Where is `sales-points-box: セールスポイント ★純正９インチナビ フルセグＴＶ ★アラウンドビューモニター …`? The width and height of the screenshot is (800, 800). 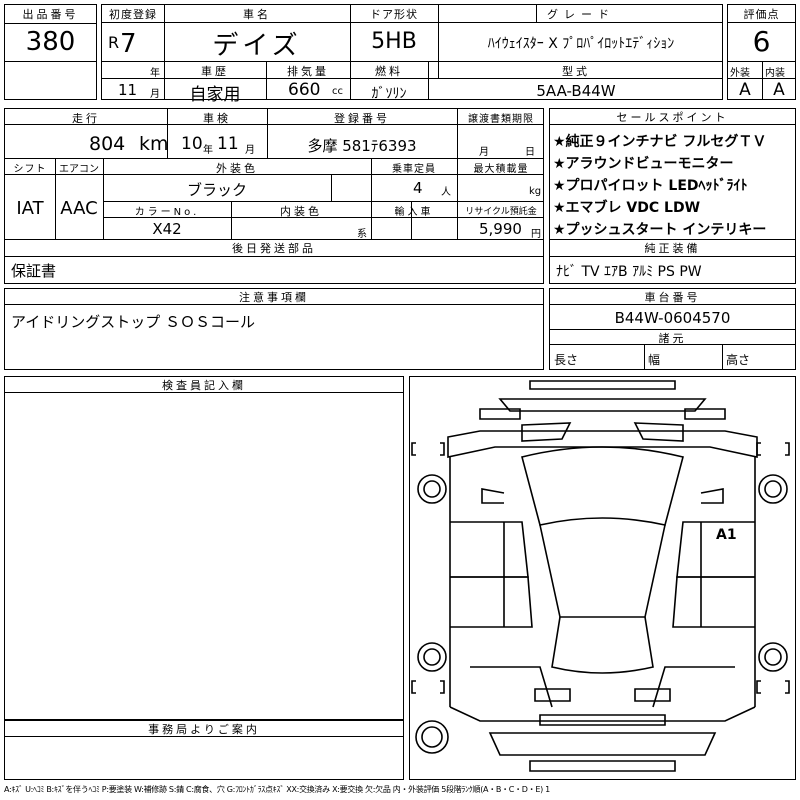
sales-points-box: セールスポイント ★純正９インチナビ フルセグＴＶ ★アラウンドビューモニター … is located at coordinates (672, 174).